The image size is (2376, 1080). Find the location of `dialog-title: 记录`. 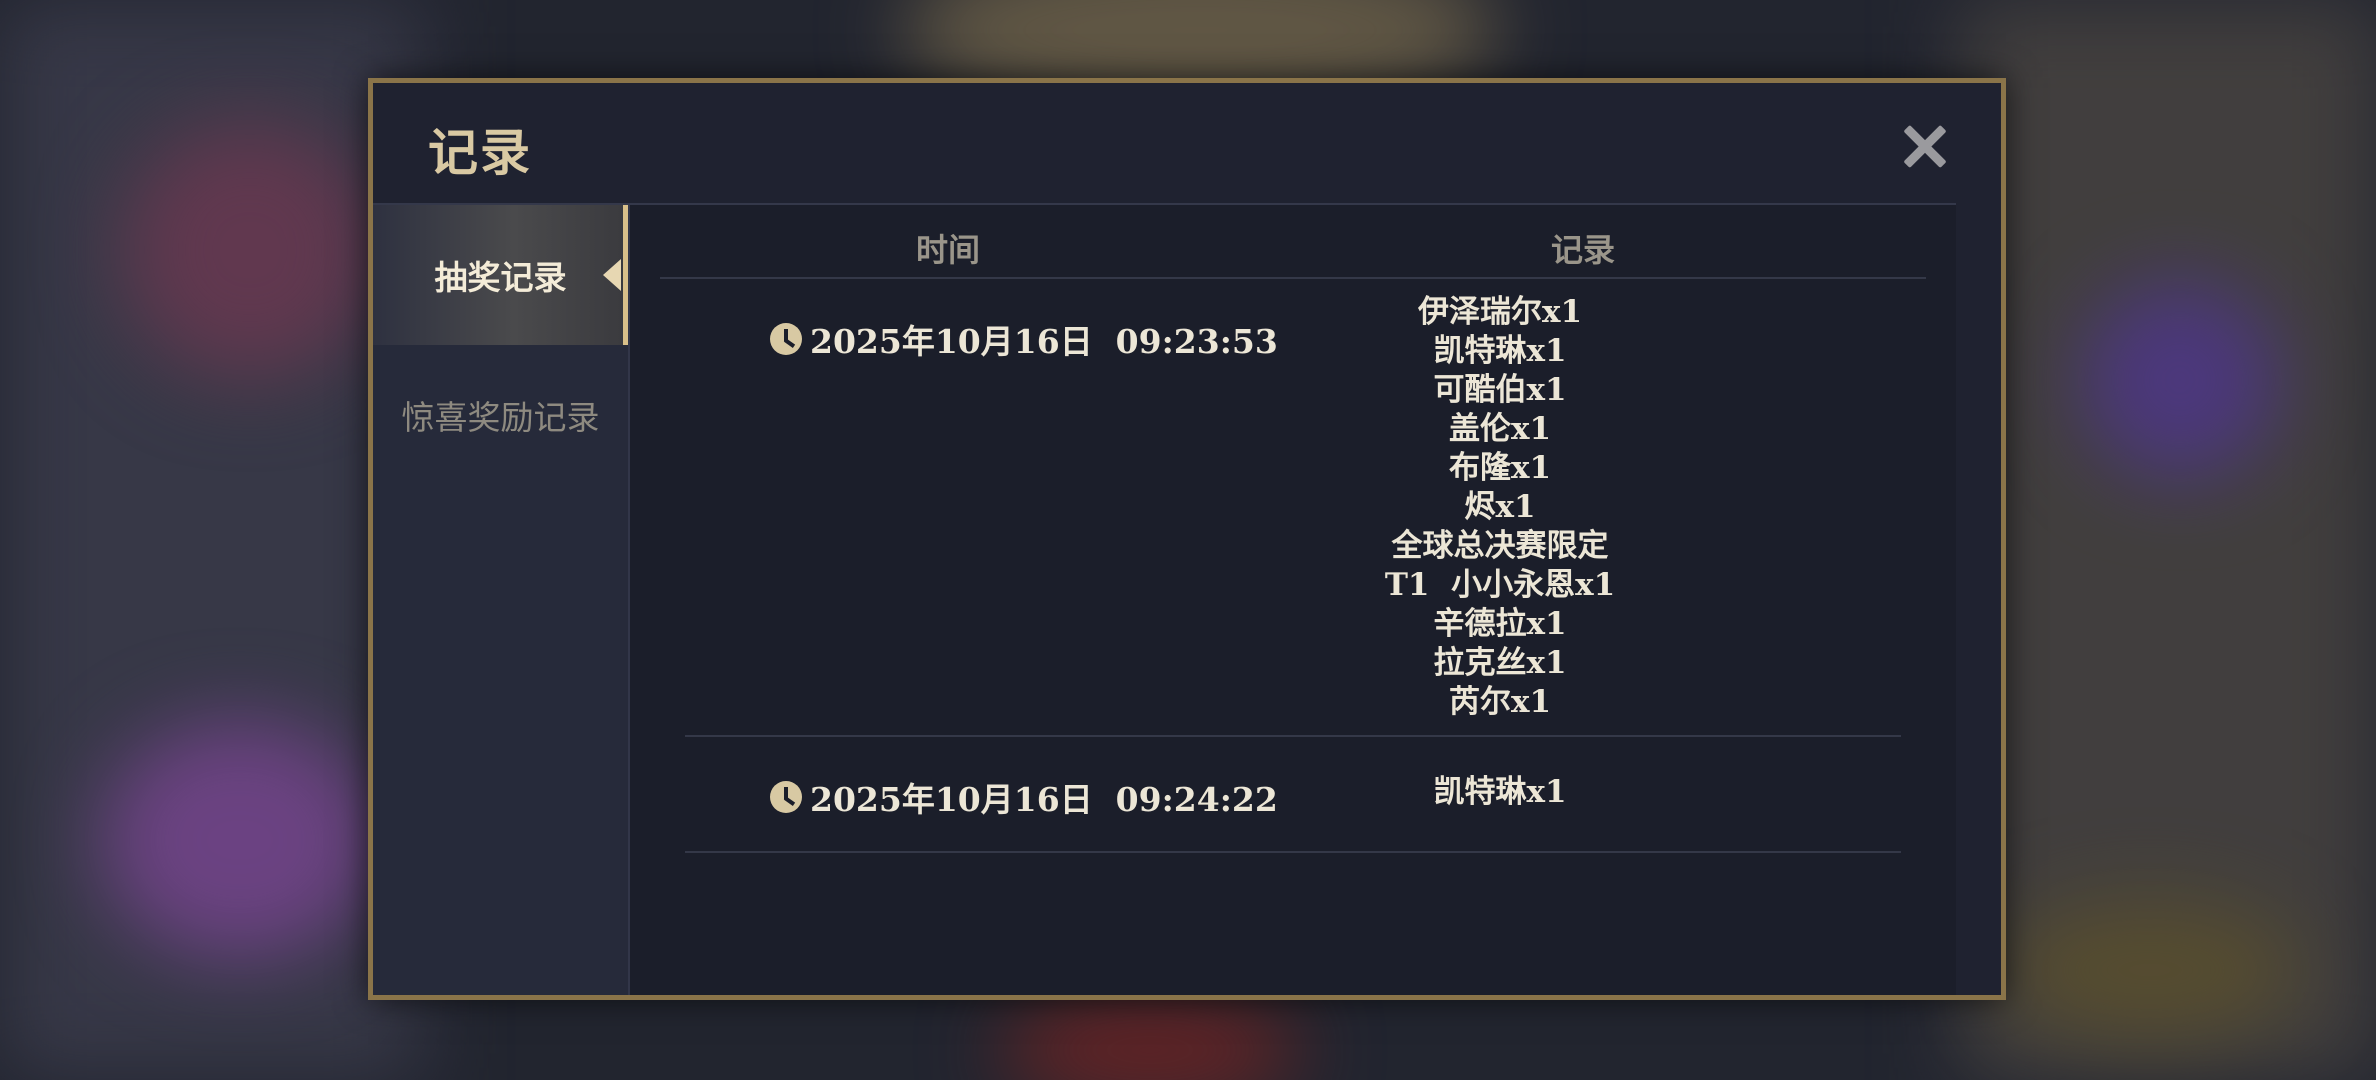

dialog-title: 记录 is located at coordinates (480, 153).